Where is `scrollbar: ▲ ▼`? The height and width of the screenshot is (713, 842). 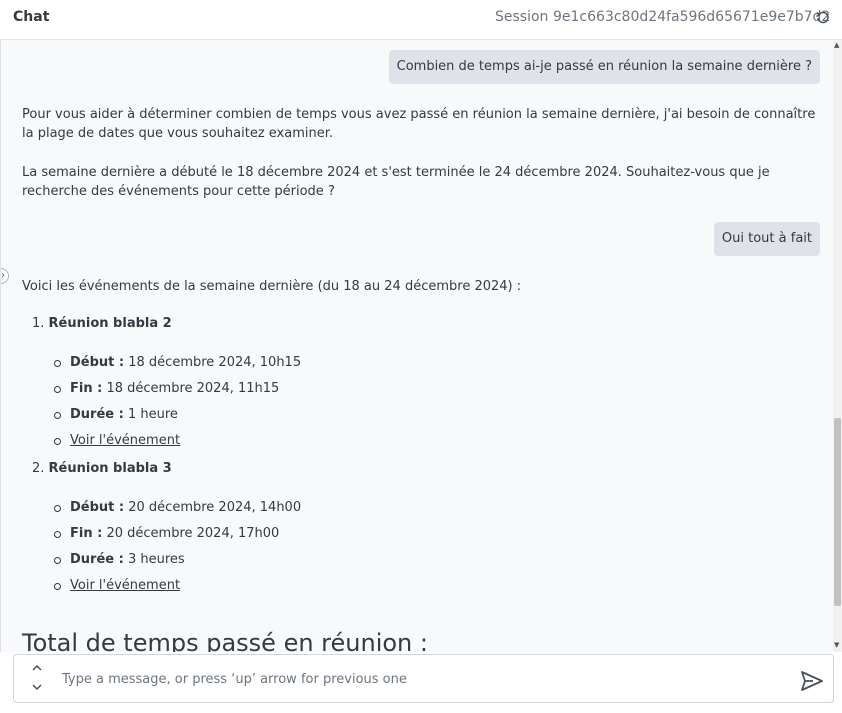 scrollbar: ▲ ▼ is located at coordinates (837, 346).